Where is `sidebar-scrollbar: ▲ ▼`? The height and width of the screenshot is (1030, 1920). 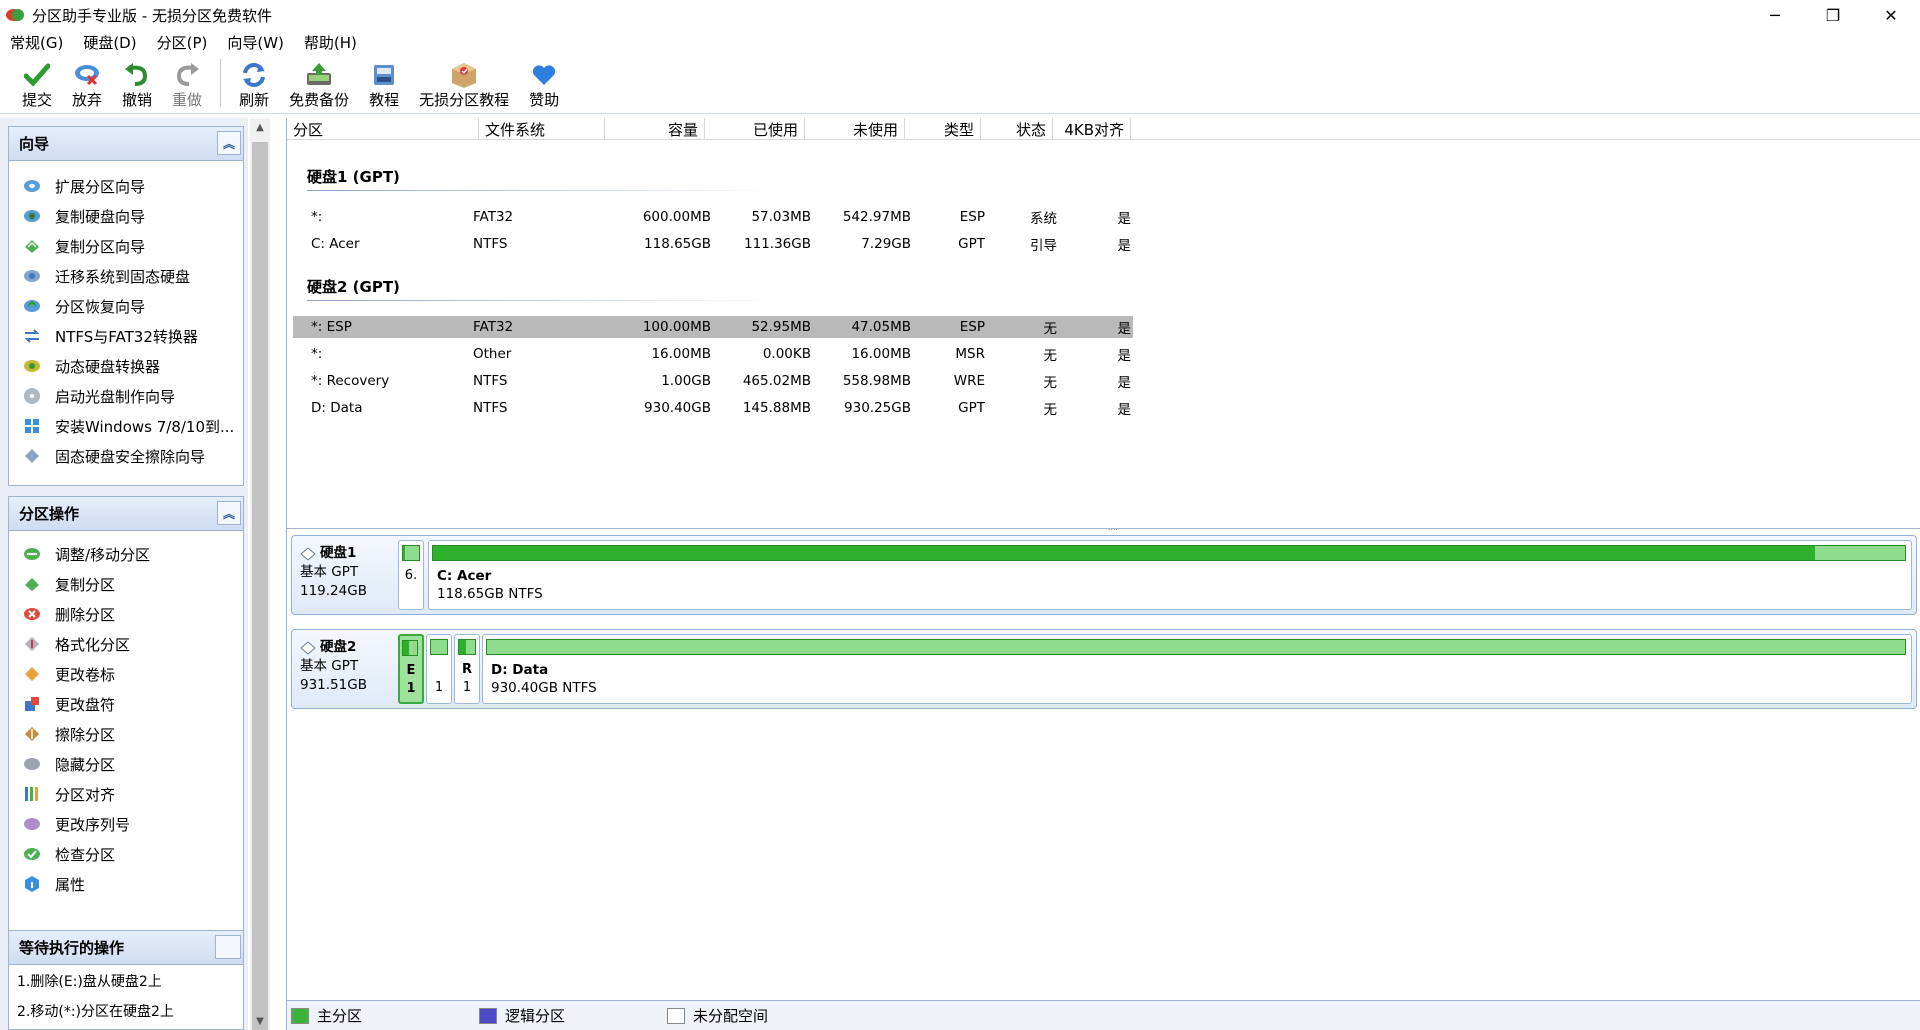
sidebar-scrollbar: ▲ ▼ is located at coordinates (260, 574).